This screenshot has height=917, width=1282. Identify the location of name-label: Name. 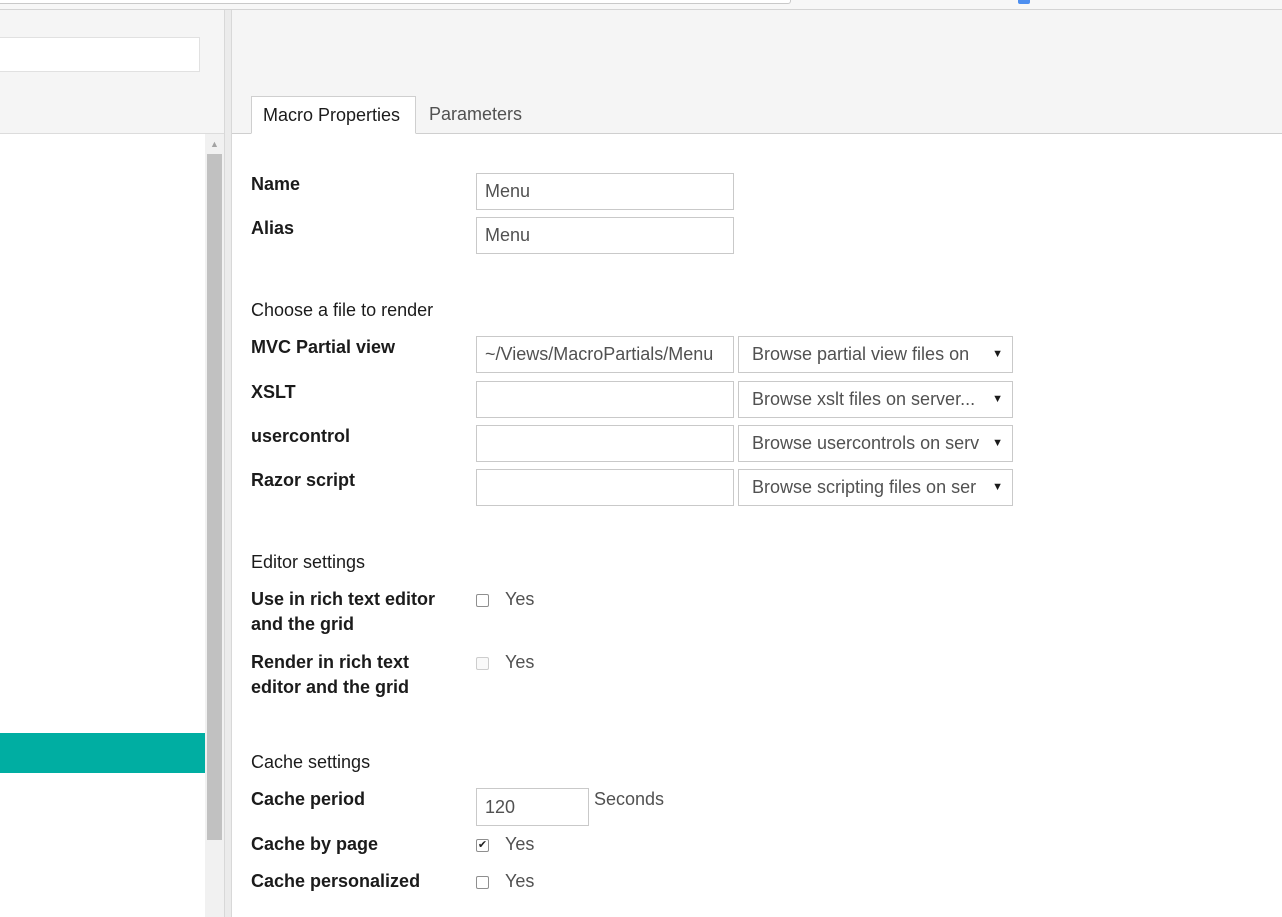
(276, 184).